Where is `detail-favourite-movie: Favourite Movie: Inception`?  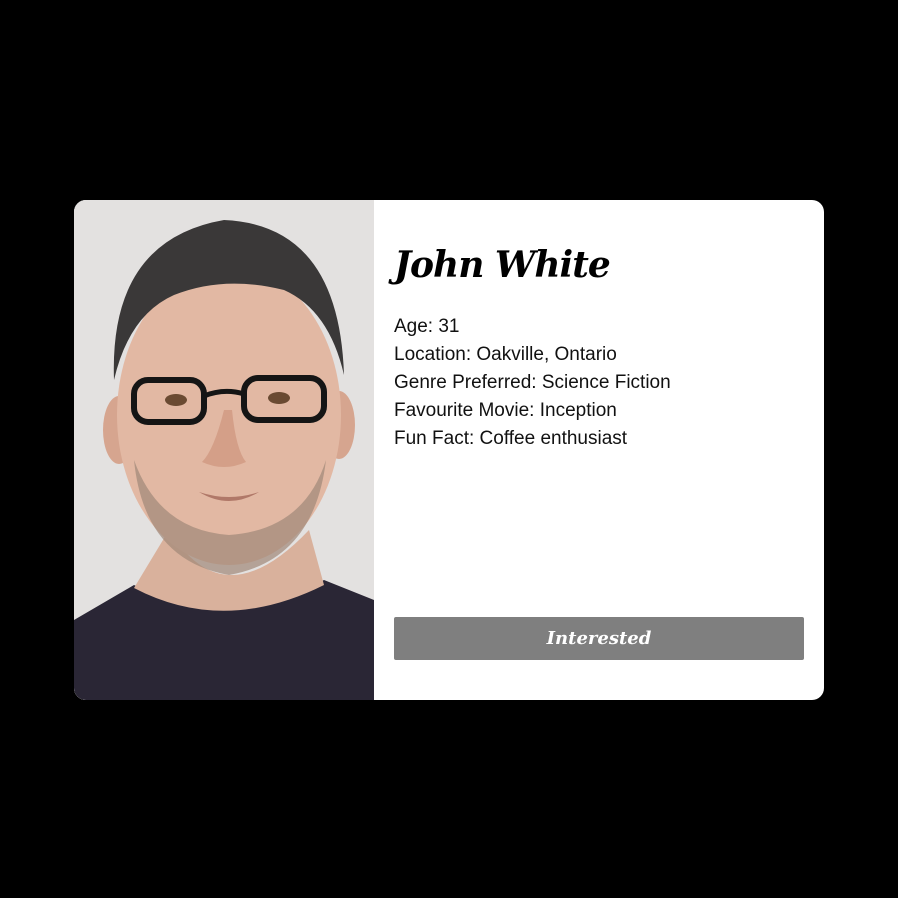
detail-favourite-movie: Favourite Movie: Inception is located at coordinates (505, 410).